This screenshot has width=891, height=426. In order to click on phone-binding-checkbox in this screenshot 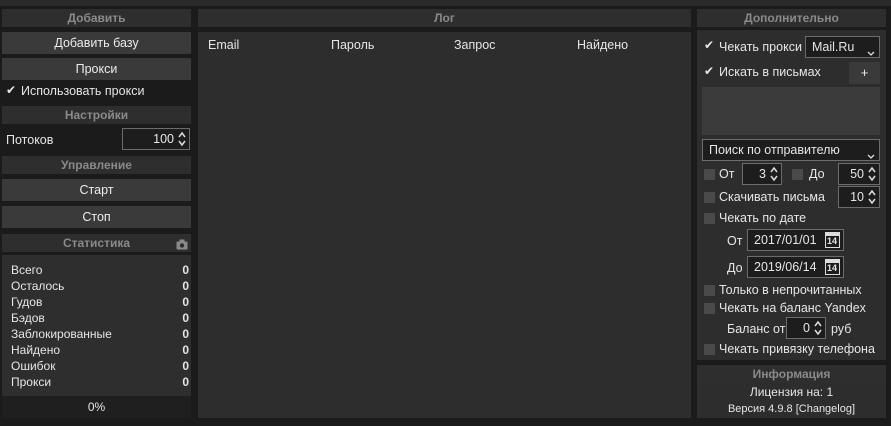, I will do `click(709, 349)`.